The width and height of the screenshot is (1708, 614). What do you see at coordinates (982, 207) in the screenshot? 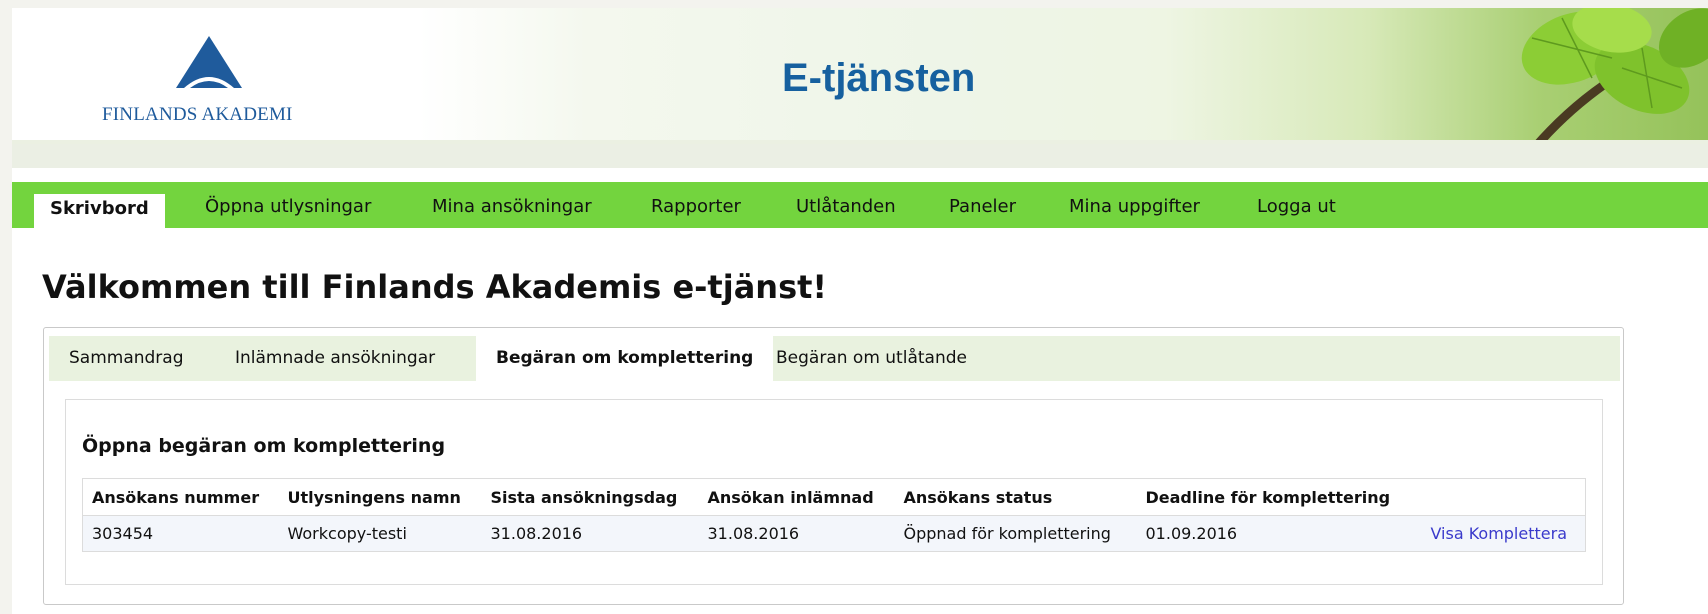
I see `nav-item-paneler: Paneler` at bounding box center [982, 207].